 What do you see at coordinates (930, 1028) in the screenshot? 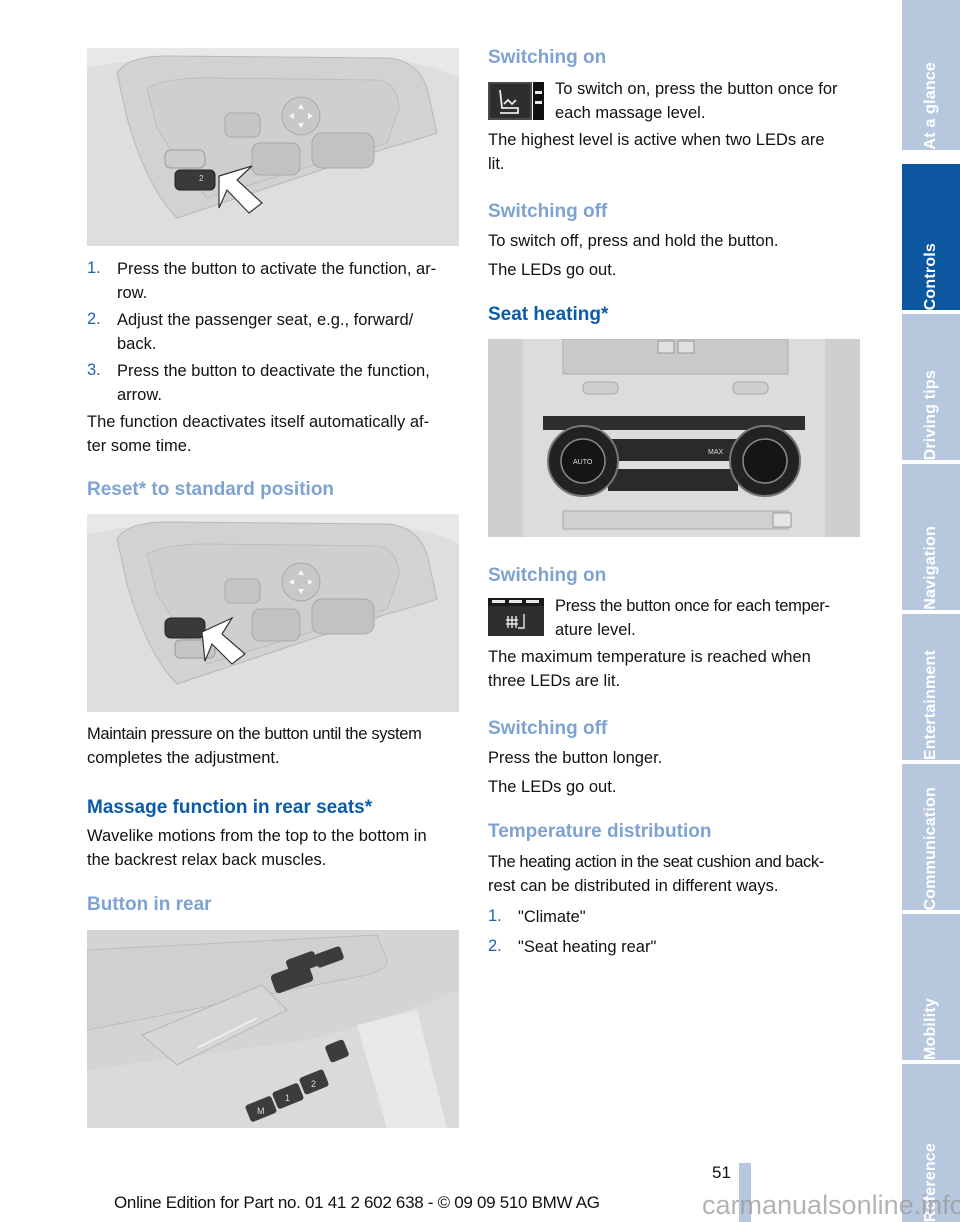
I see `tab-label: Mobility` at bounding box center [930, 1028].